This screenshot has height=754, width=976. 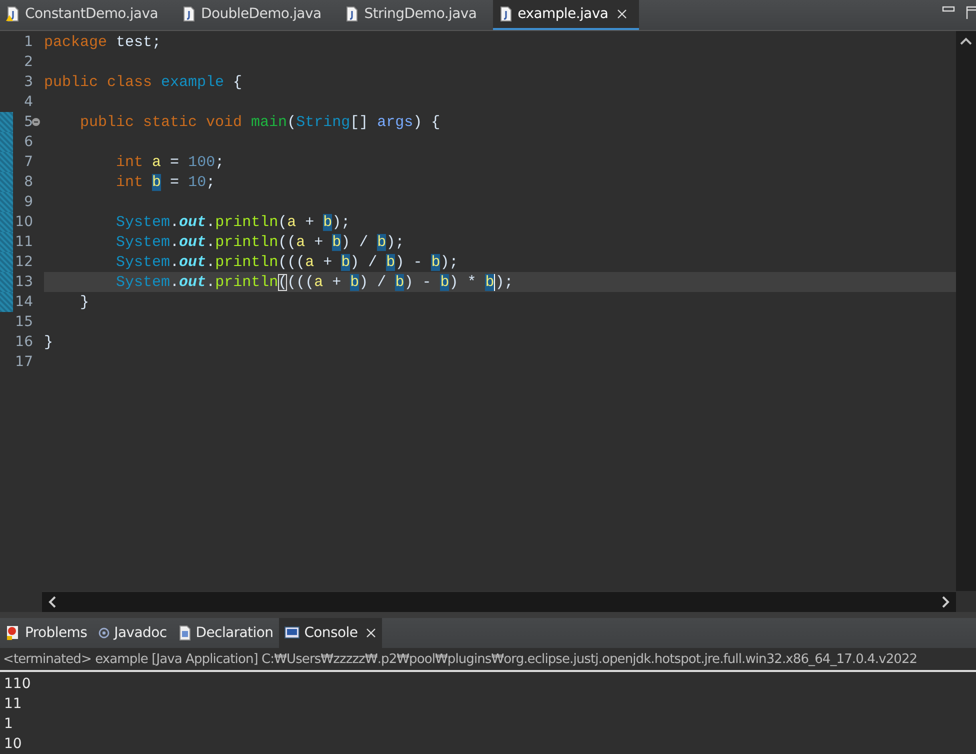 What do you see at coordinates (36, 122) in the screenshot?
I see `fold-icon` at bounding box center [36, 122].